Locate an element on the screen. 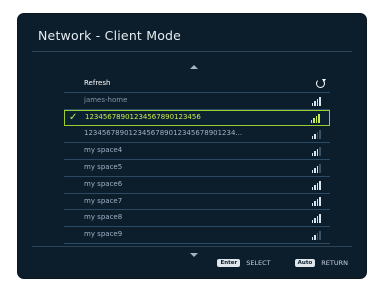 The image size is (384, 293). refresh-icon is located at coordinates (321, 83).